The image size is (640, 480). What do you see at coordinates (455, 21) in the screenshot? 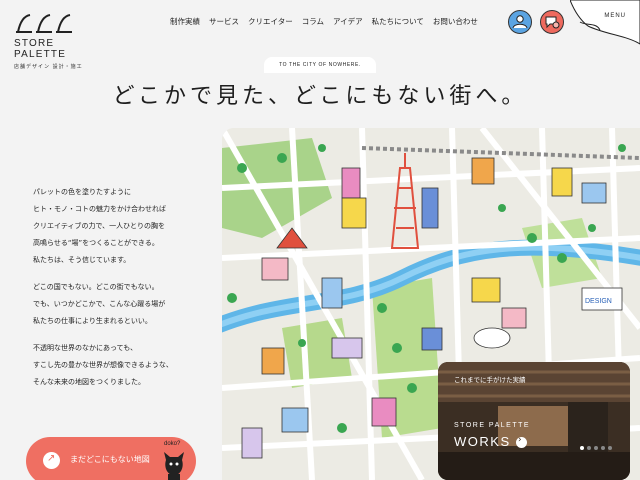
I see `nav-contact: お問い合わせ` at bounding box center [455, 21].